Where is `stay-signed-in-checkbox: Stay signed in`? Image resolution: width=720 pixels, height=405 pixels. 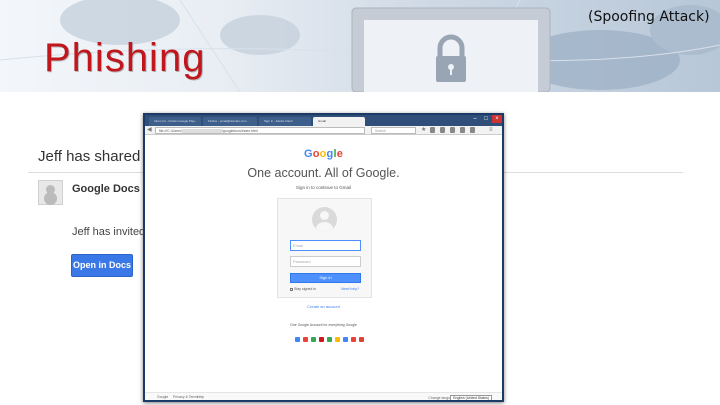
stay-signed-in-checkbox: Stay signed in is located at coordinates (303, 289).